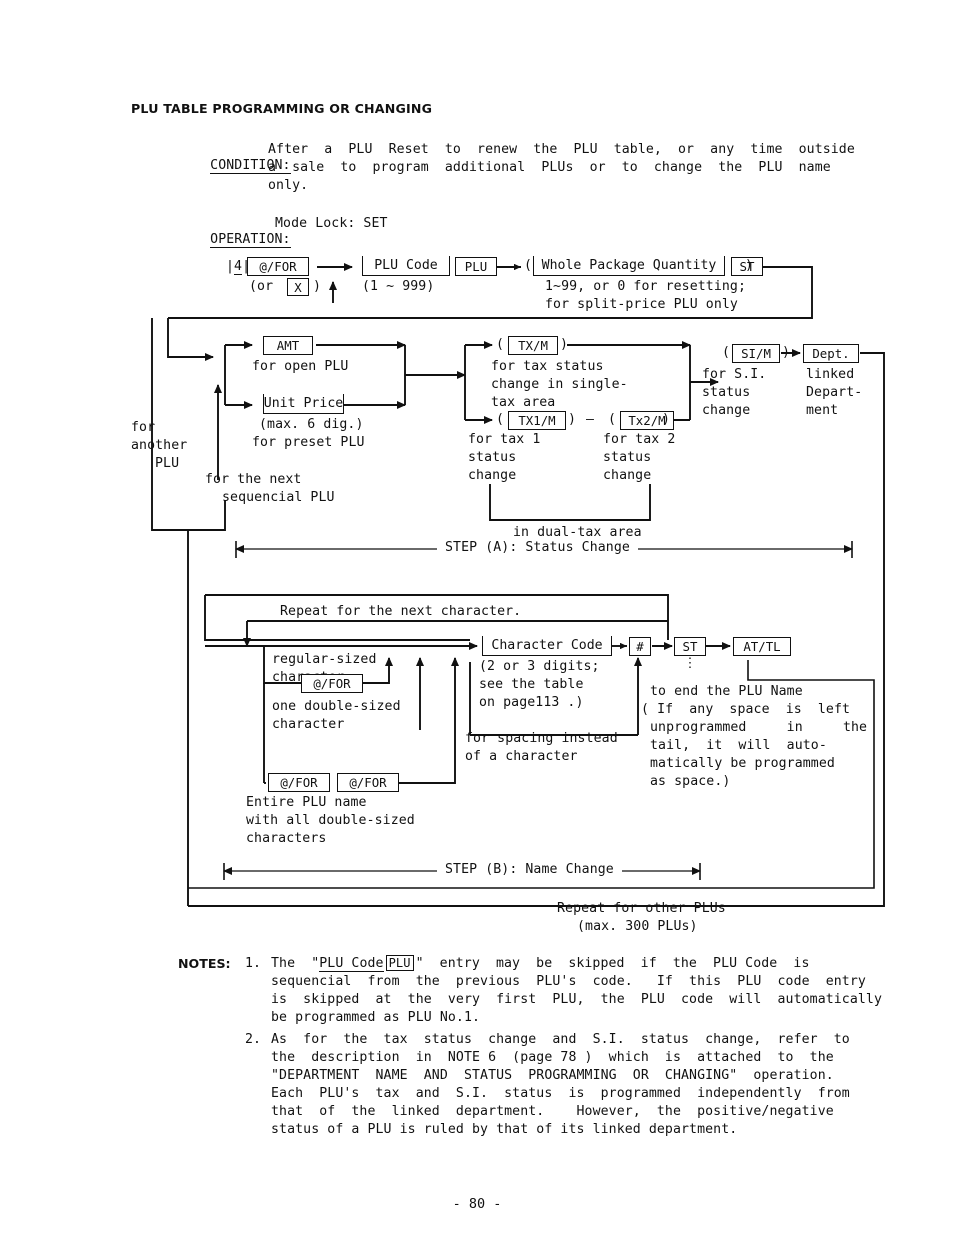  What do you see at coordinates (288, 185) in the screenshot?
I see `condition-line-3: only.` at bounding box center [288, 185].